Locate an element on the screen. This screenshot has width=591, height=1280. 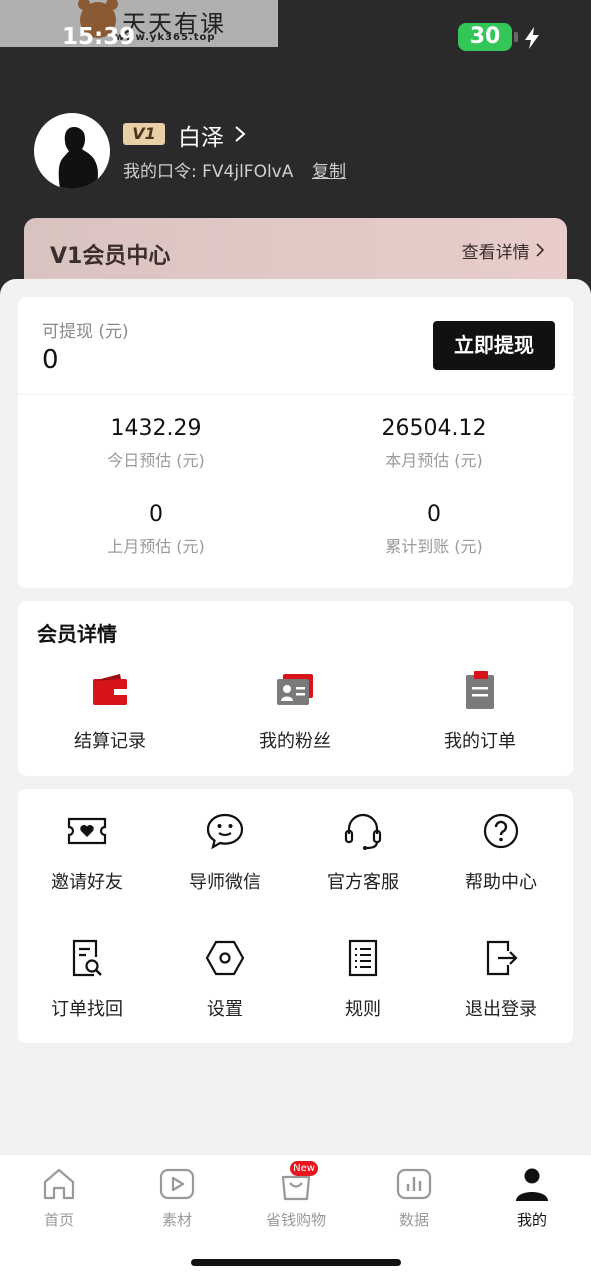
withdraw-label: 可提现 (元) is located at coordinates (85, 332).